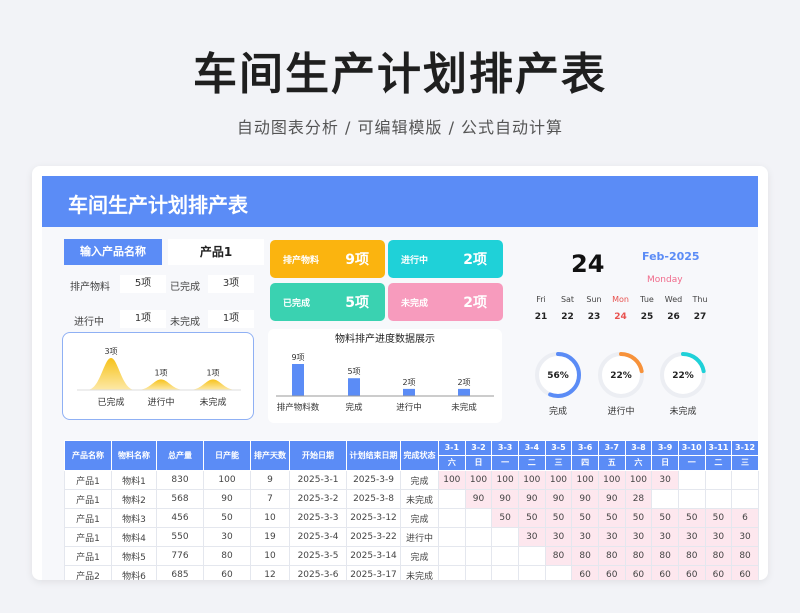  What do you see at coordinates (318, 537) in the screenshot?
I see `table-cell: 2025-3-4` at bounding box center [318, 537].